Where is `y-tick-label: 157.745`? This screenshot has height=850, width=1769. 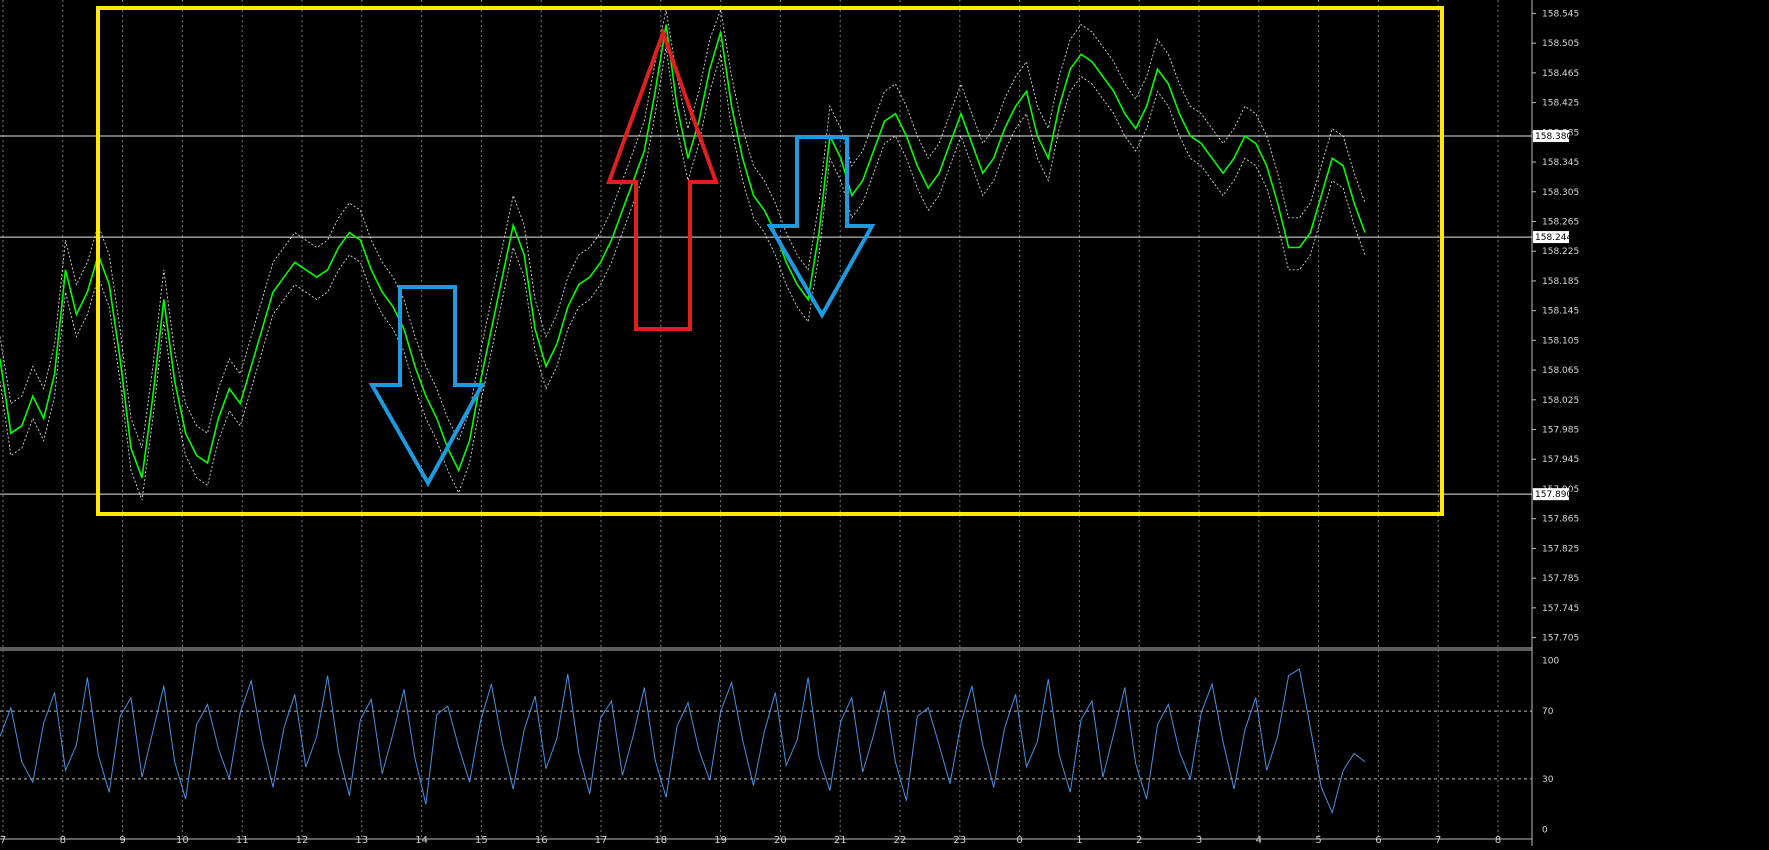
y-tick-label: 157.745 is located at coordinates (1560, 609).